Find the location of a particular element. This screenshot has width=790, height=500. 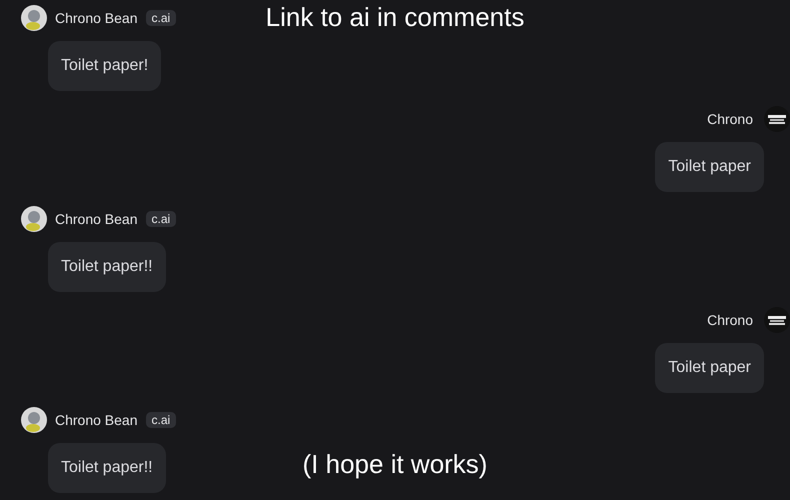

caption-text: (I hope it works) is located at coordinates (395, 464).